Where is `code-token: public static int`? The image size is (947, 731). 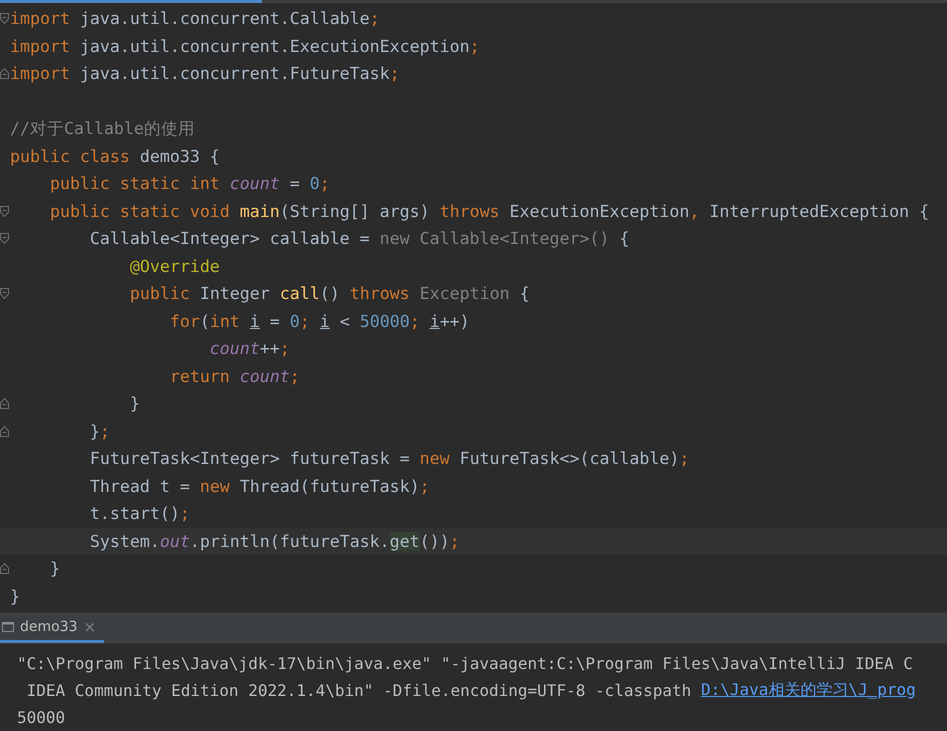
code-token: public static int is located at coordinates (134, 184).